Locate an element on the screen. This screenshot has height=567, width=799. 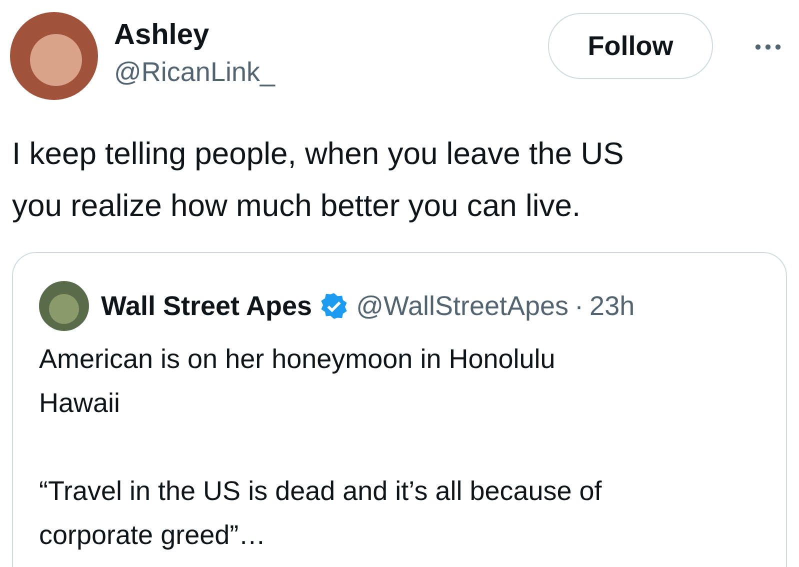
more-icon is located at coordinates (768, 47).